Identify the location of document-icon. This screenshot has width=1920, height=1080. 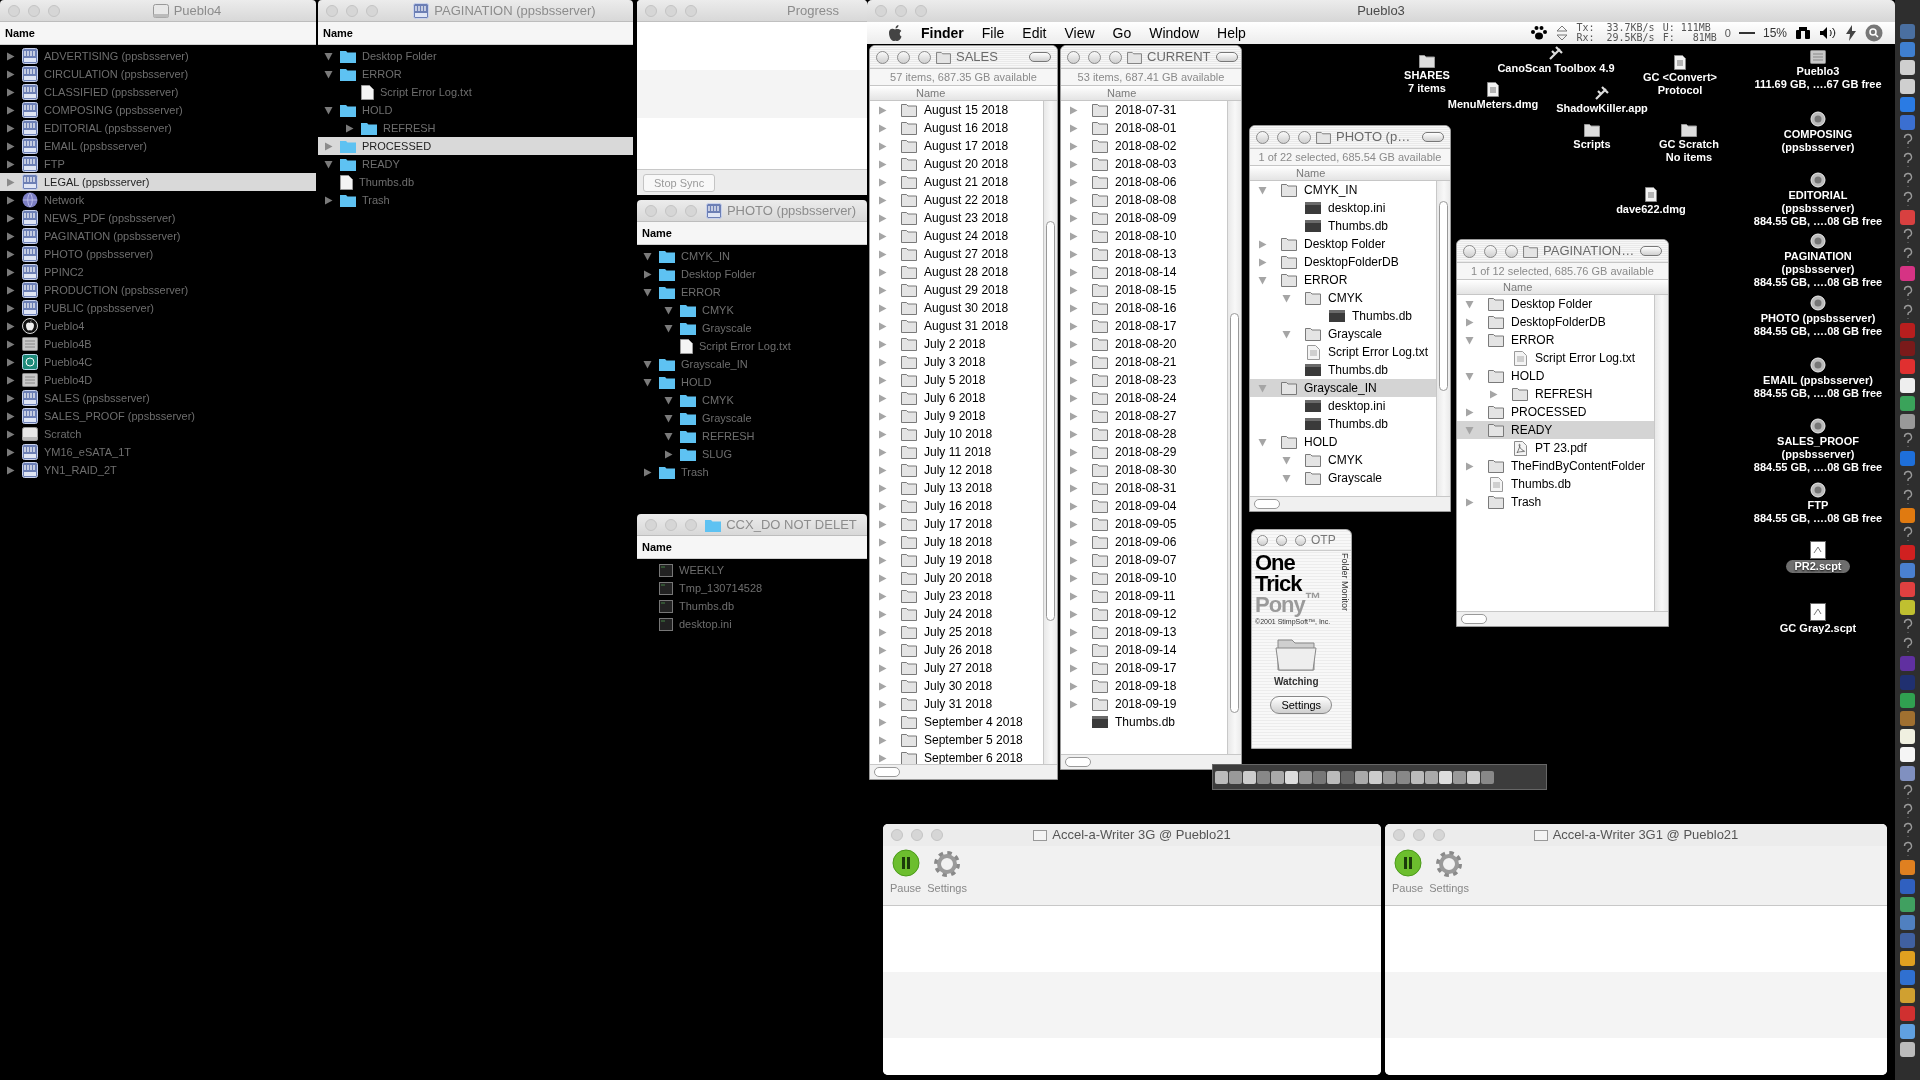
(1493, 89).